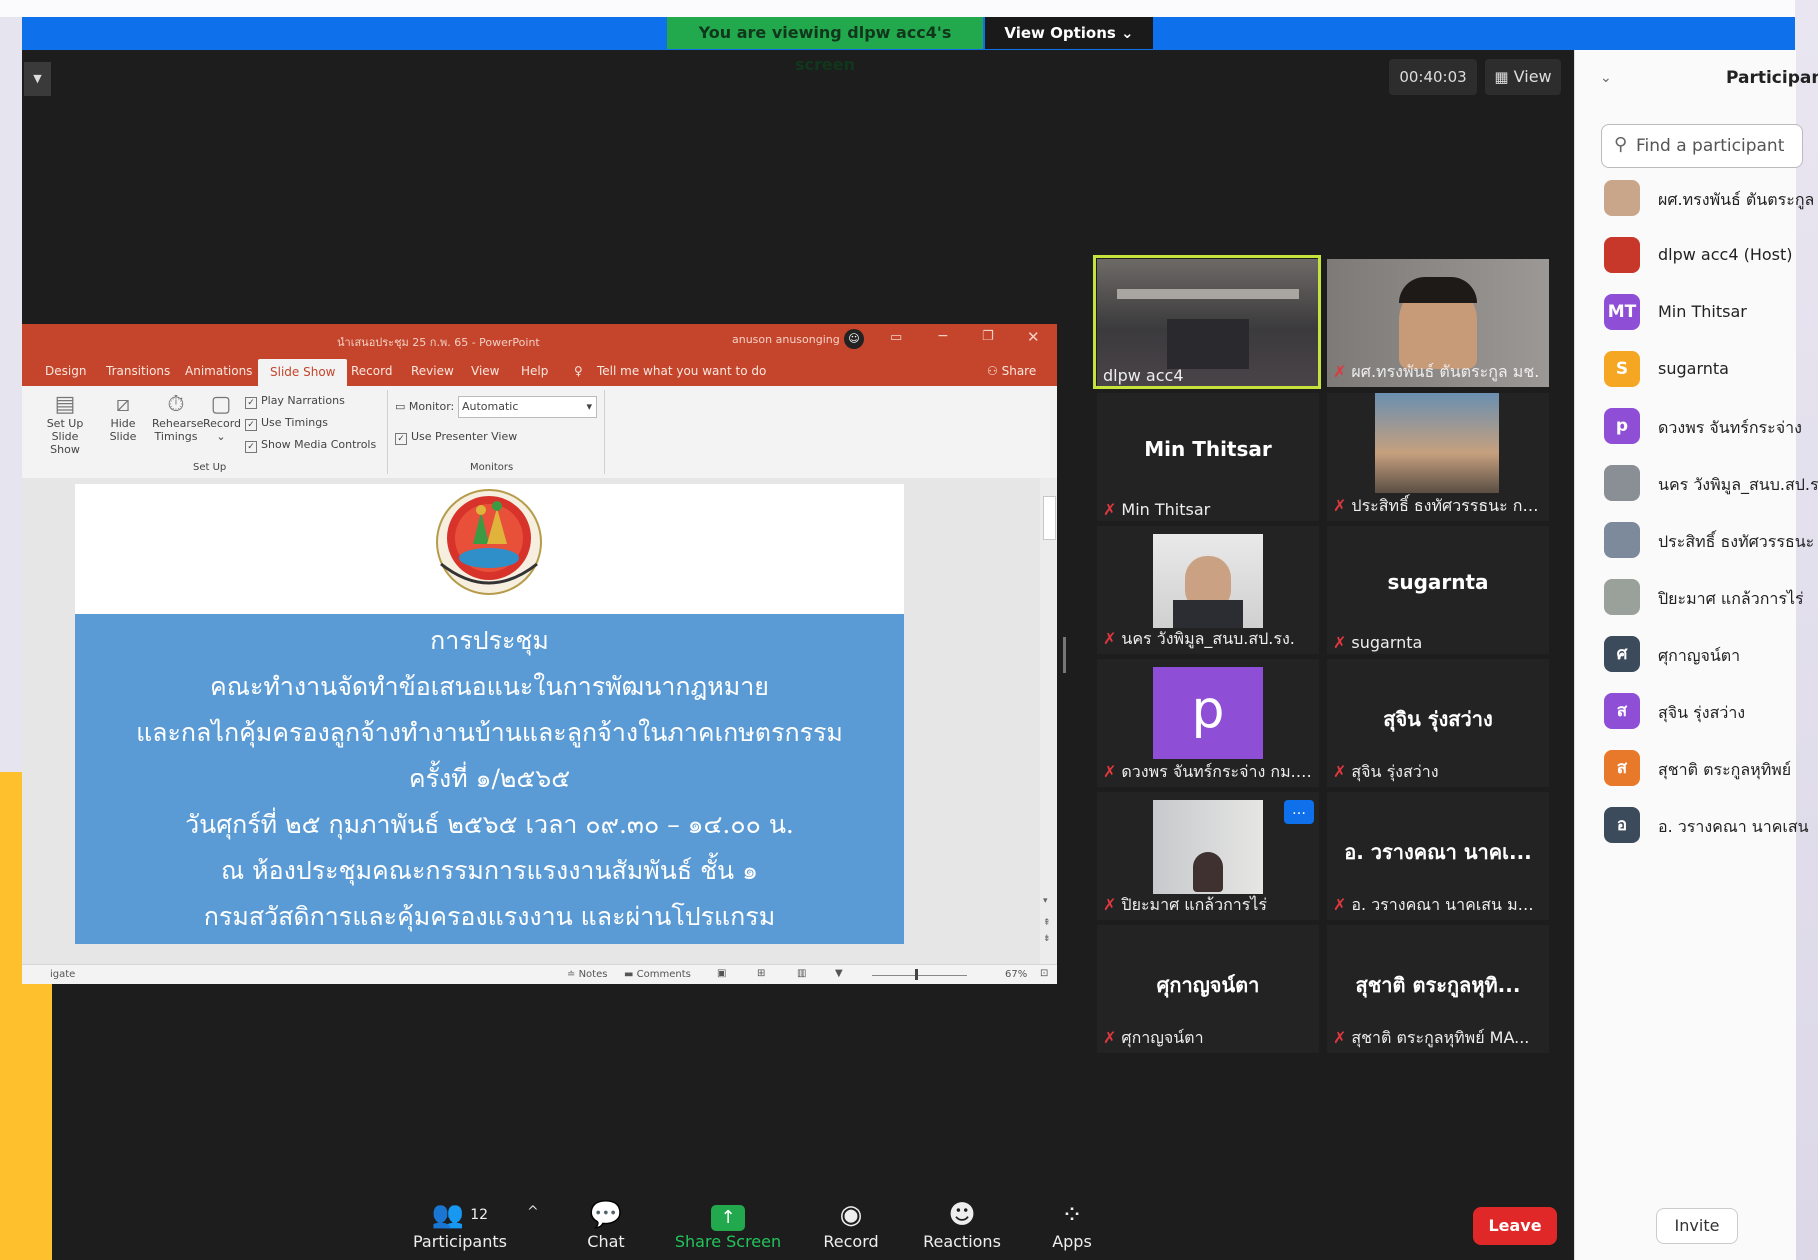  Describe the element at coordinates (1208, 989) in the screenshot. I see `video-tile: ศุกาญจน์ตา ✗ ศุกาญจน์ตา` at that location.